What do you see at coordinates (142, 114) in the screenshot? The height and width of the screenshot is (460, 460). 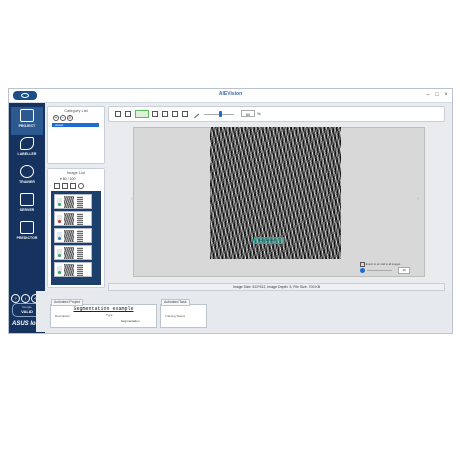 I see `auto-label-button` at bounding box center [142, 114].